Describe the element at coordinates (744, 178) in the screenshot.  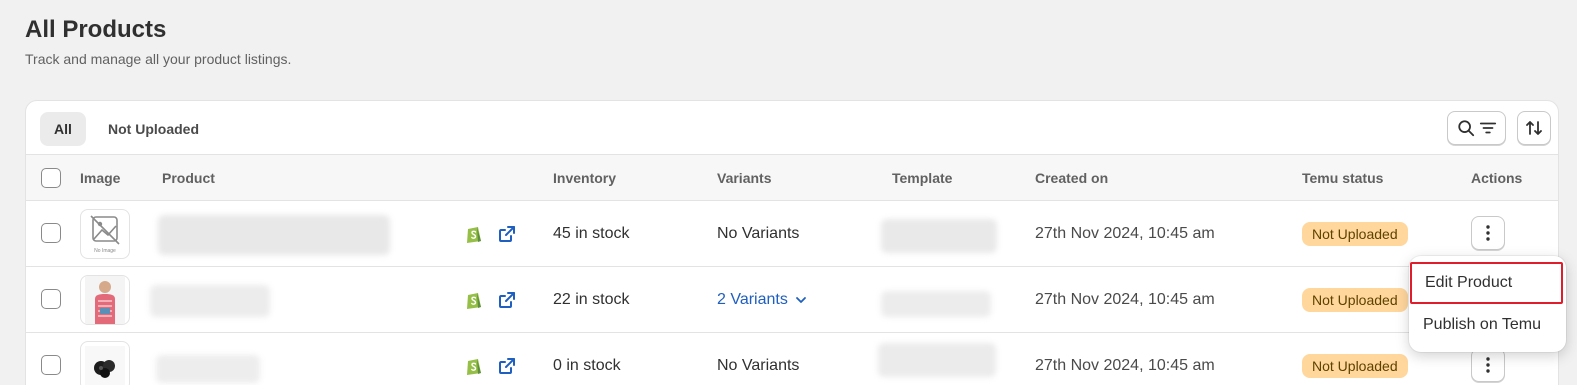
I see `column-header-variants: Variants` at that location.